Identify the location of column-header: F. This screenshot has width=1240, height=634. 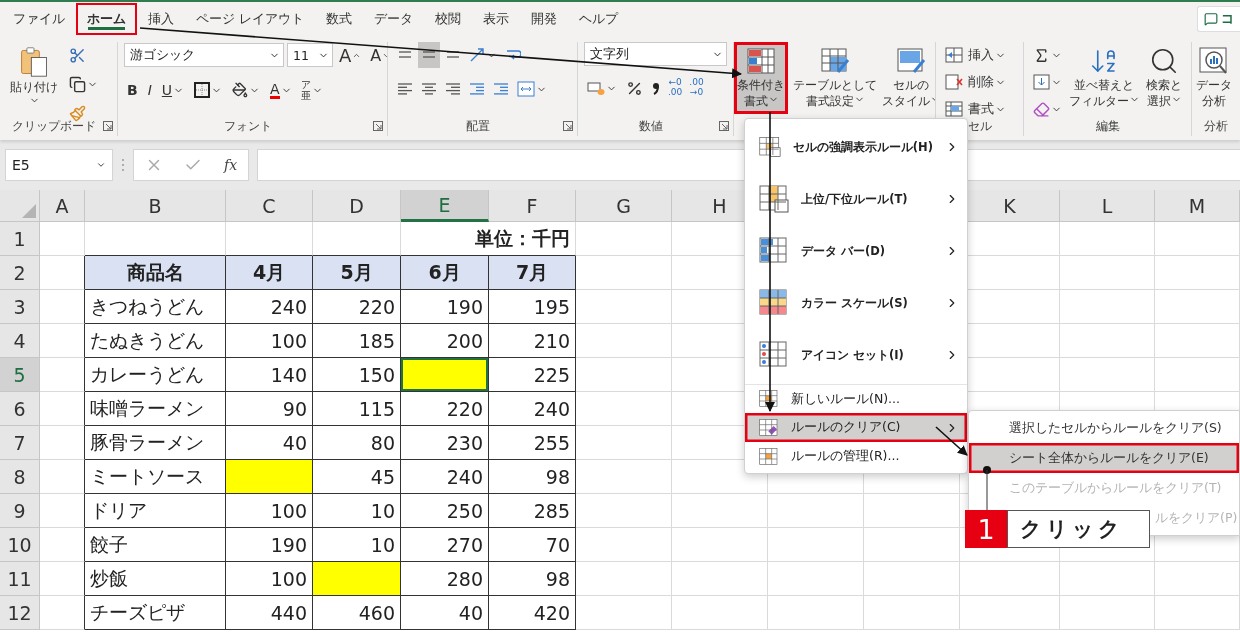
(532, 206).